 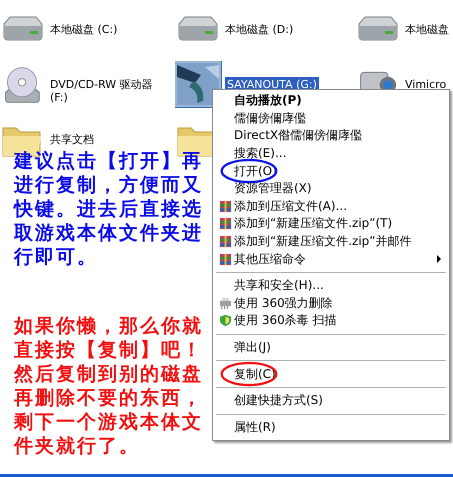 What do you see at coordinates (331, 101) in the screenshot?
I see `menu-item: 自动播放(P)` at bounding box center [331, 101].